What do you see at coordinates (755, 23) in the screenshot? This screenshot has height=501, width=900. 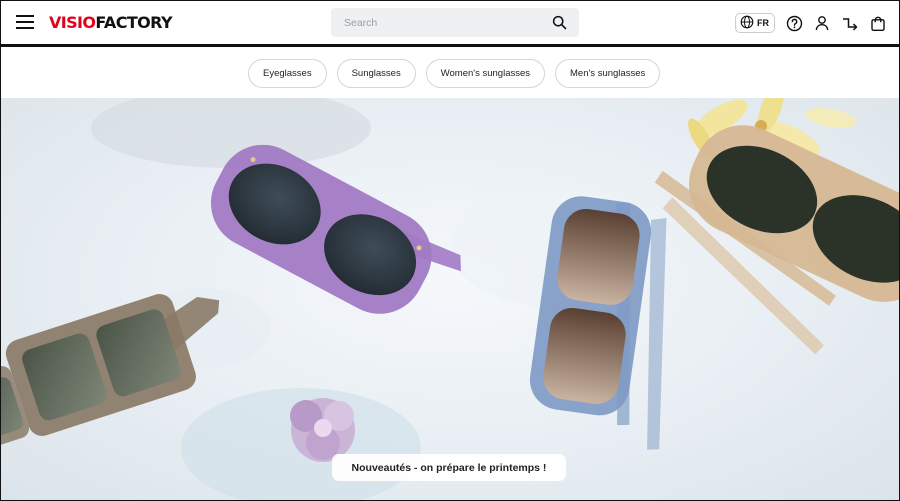 I see `language-selector: FR` at bounding box center [755, 23].